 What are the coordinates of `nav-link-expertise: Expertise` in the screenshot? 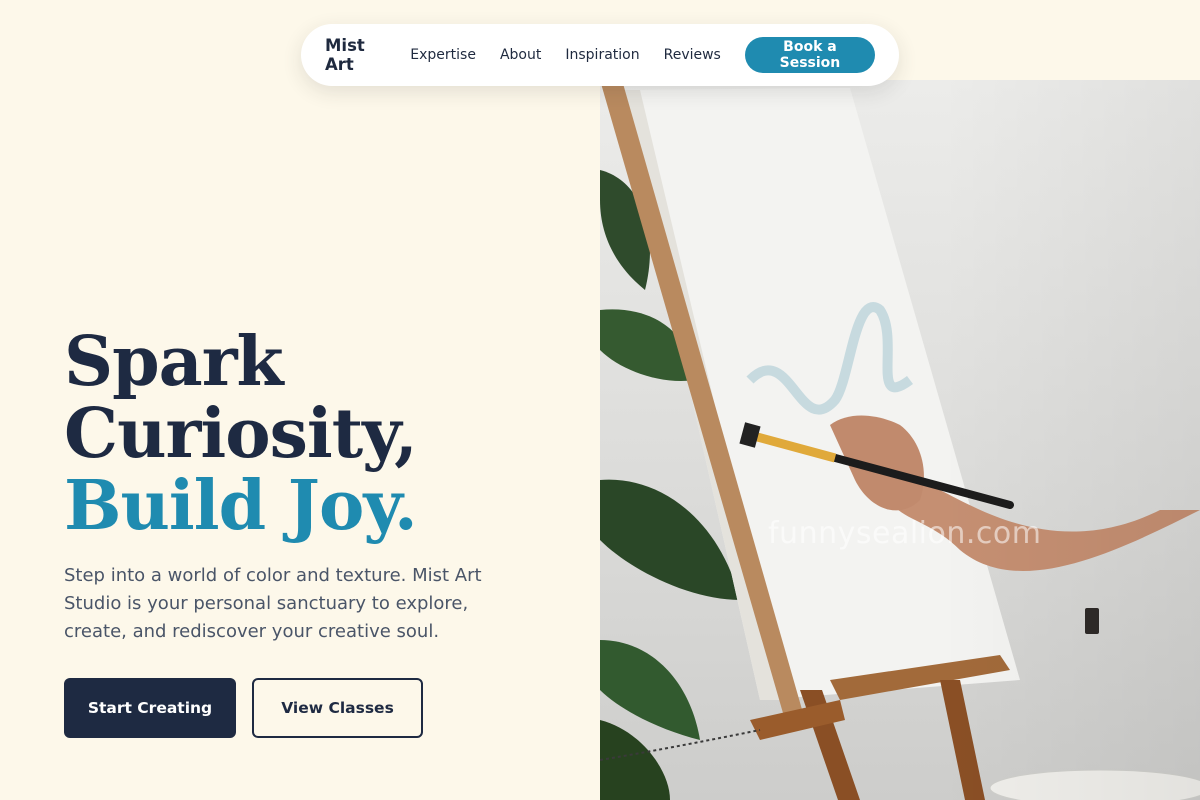 It's located at (443, 55).